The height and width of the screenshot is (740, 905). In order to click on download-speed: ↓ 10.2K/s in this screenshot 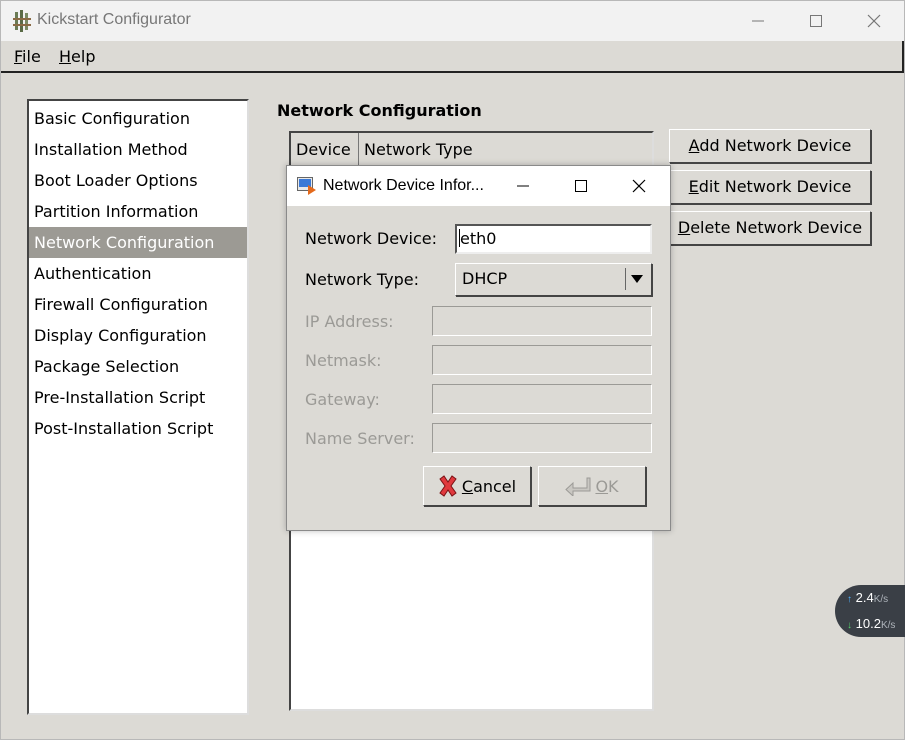, I will do `click(871, 623)`.